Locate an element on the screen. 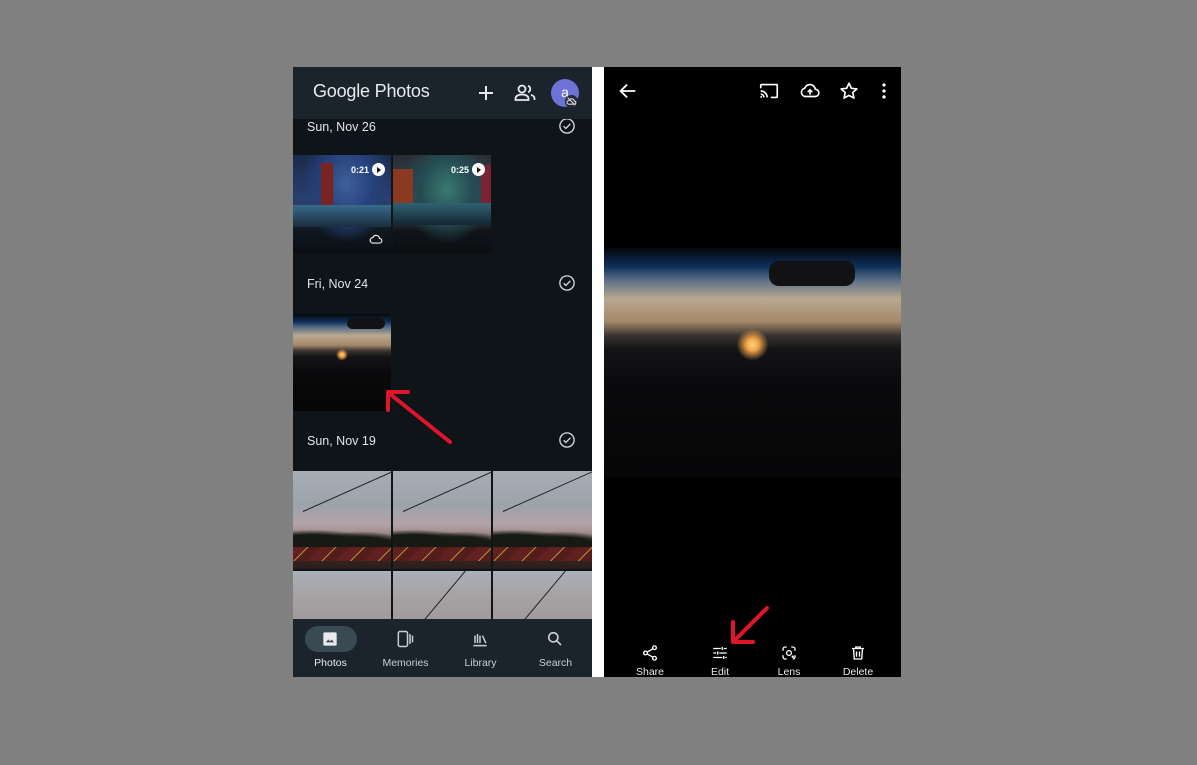 This screenshot has height=765, width=1197. cloud-off-icon is located at coordinates (571, 101).